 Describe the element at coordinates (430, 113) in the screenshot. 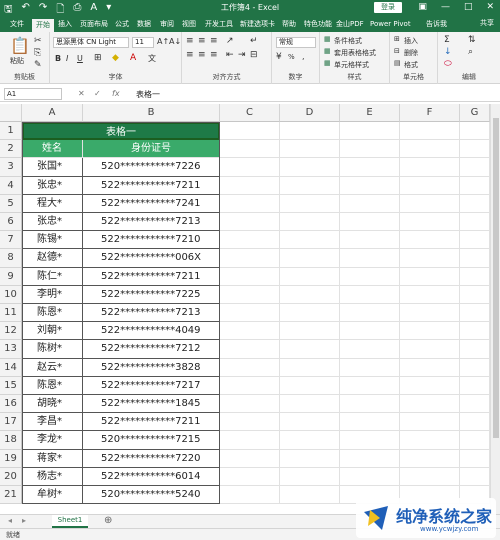

I see `column-header: F` at that location.